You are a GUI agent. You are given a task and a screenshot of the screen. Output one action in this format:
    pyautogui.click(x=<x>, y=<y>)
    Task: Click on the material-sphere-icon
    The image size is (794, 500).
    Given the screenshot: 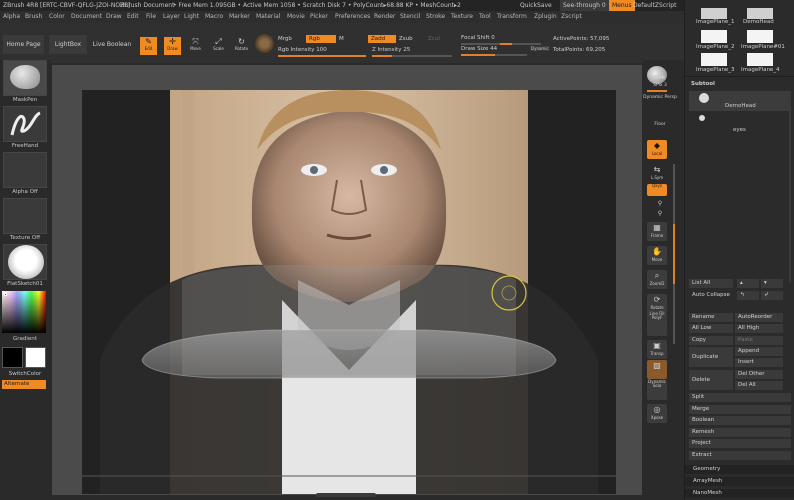 What is the action you would take?
    pyautogui.click(x=264, y=43)
    